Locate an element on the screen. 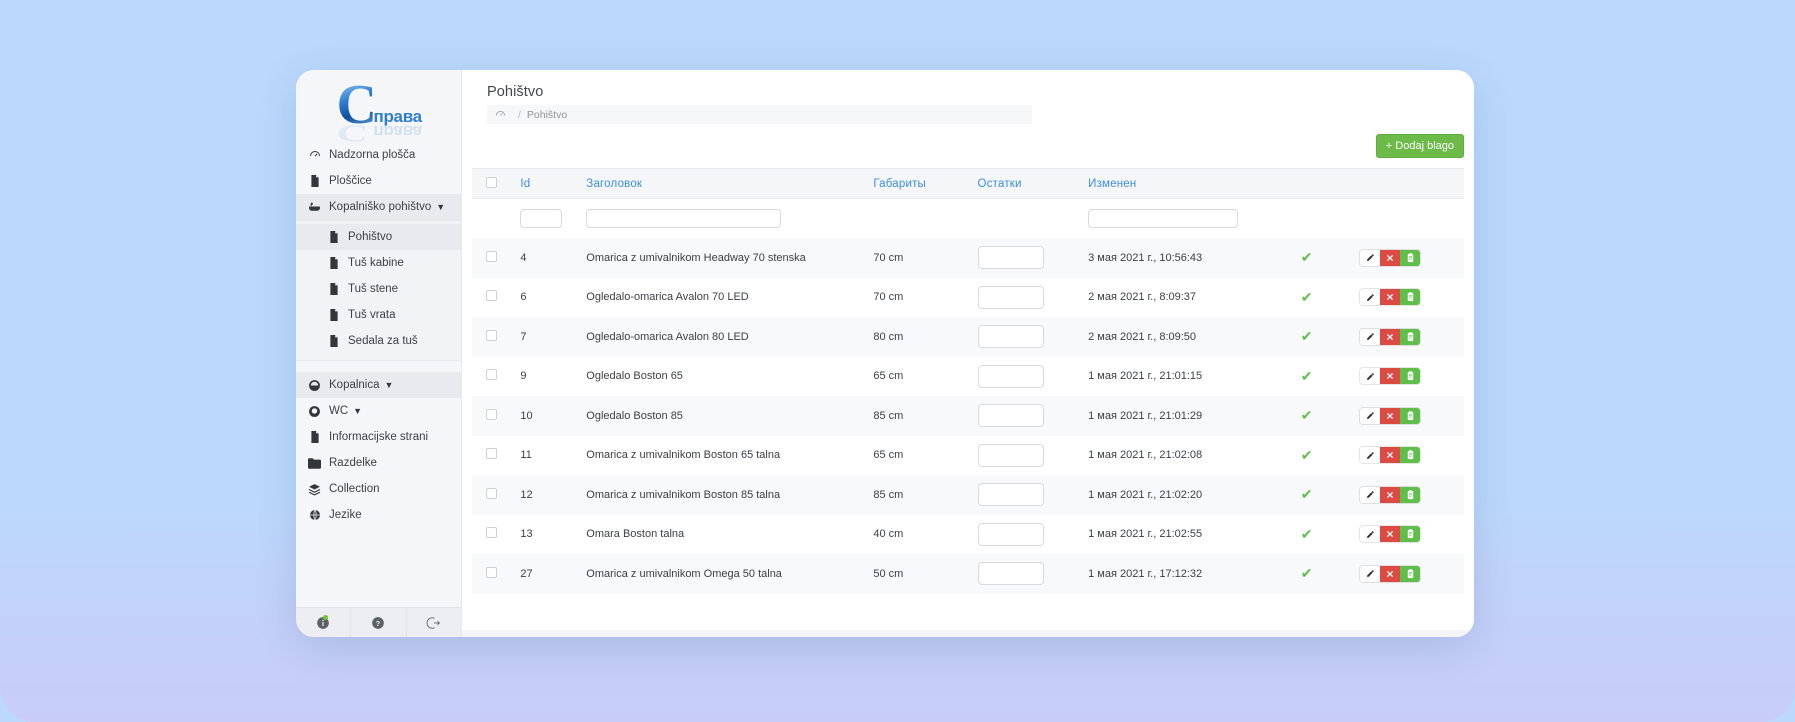 Image resolution: width=1795 pixels, height=722 pixels. filter-modified-input is located at coordinates (1163, 218).